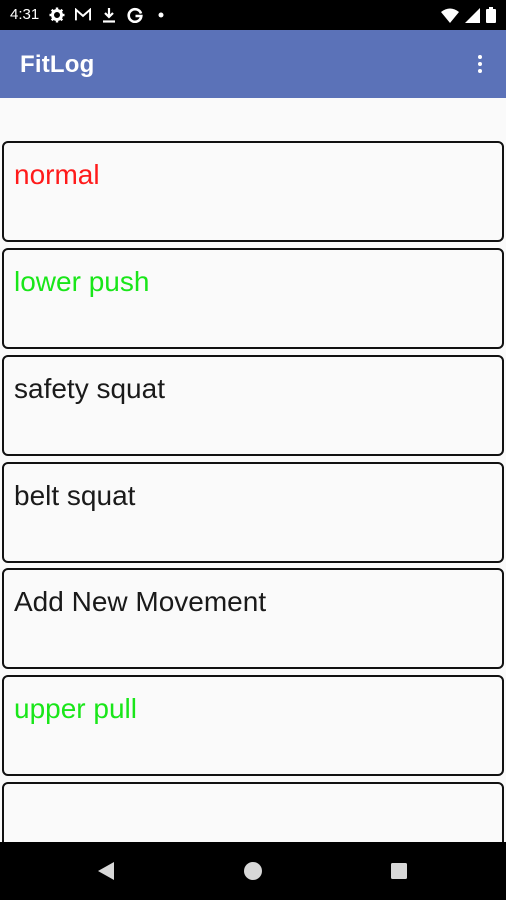 The image size is (506, 900). Describe the element at coordinates (57, 174) in the screenshot. I see `movement-label: normal` at that location.